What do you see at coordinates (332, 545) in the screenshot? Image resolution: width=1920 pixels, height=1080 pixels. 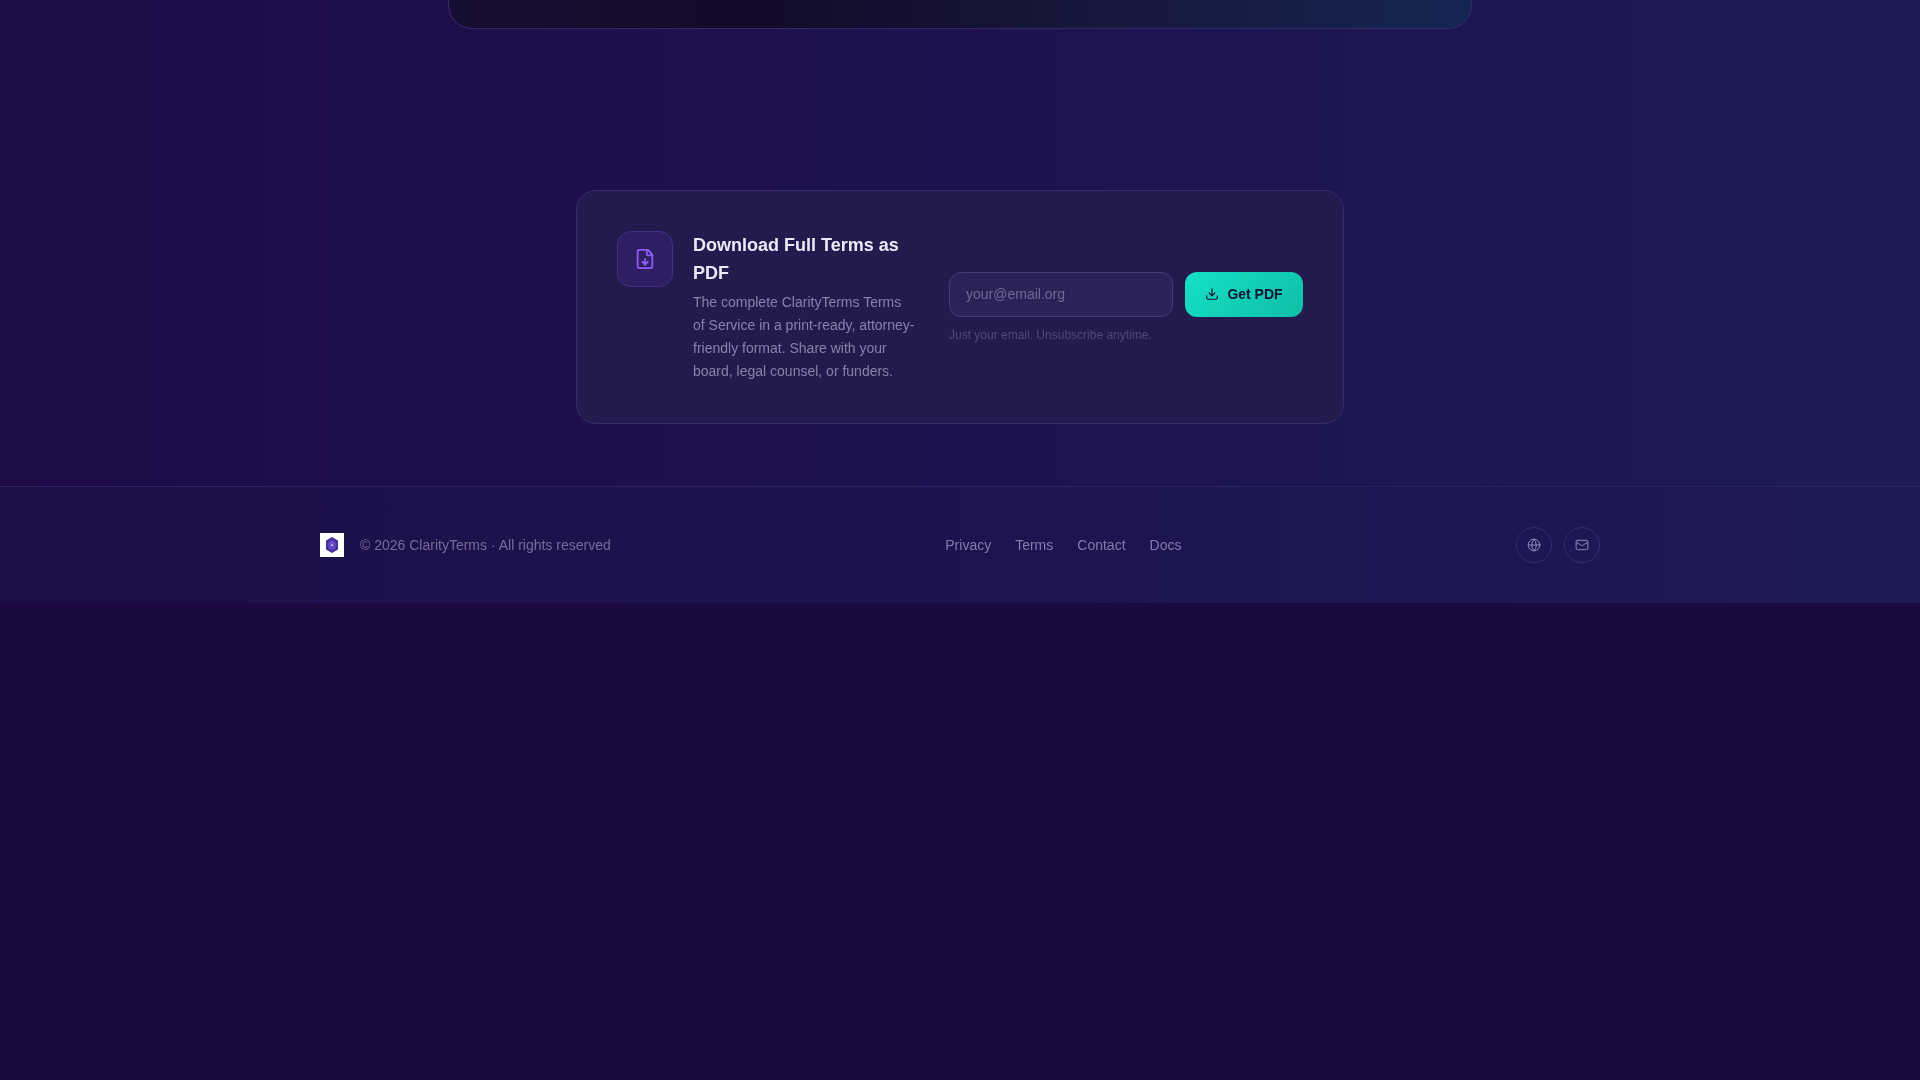 I see `hexagon-logo-icon` at bounding box center [332, 545].